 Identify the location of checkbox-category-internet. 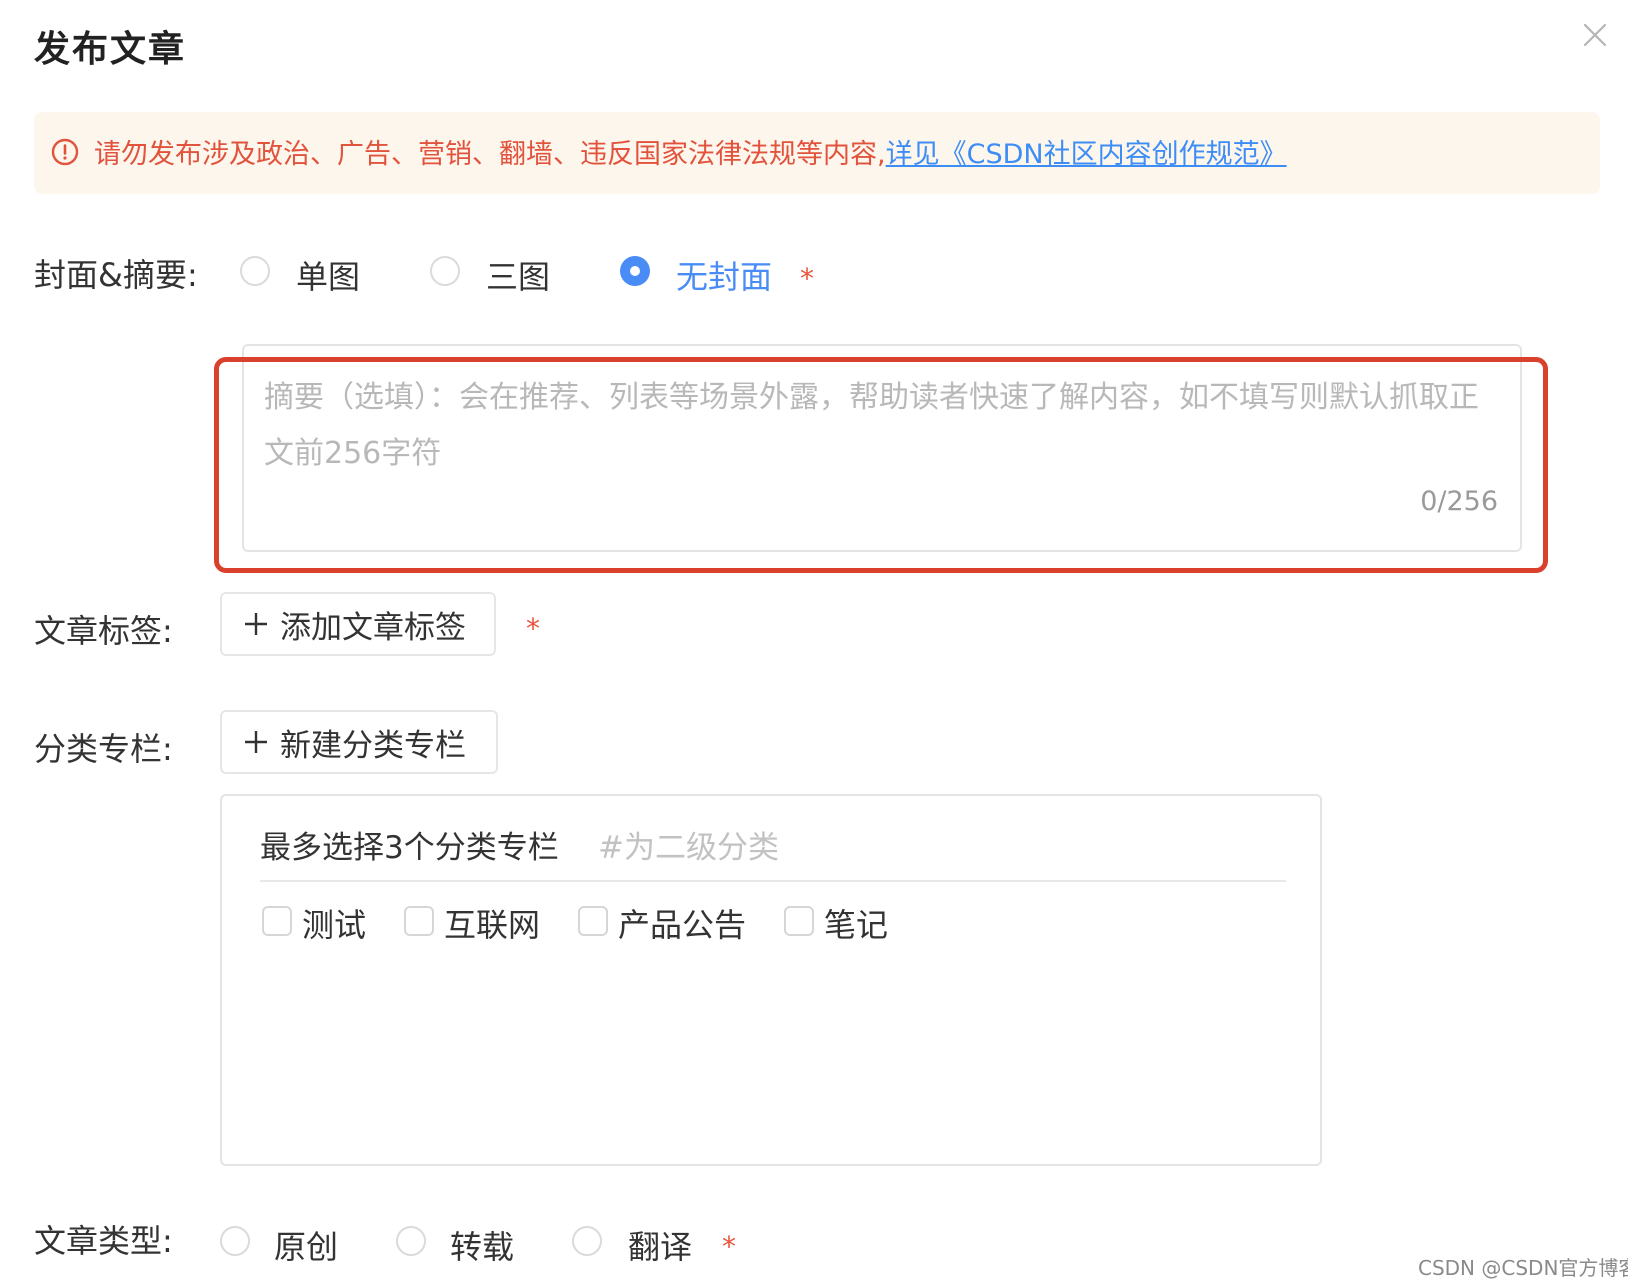
(419, 921).